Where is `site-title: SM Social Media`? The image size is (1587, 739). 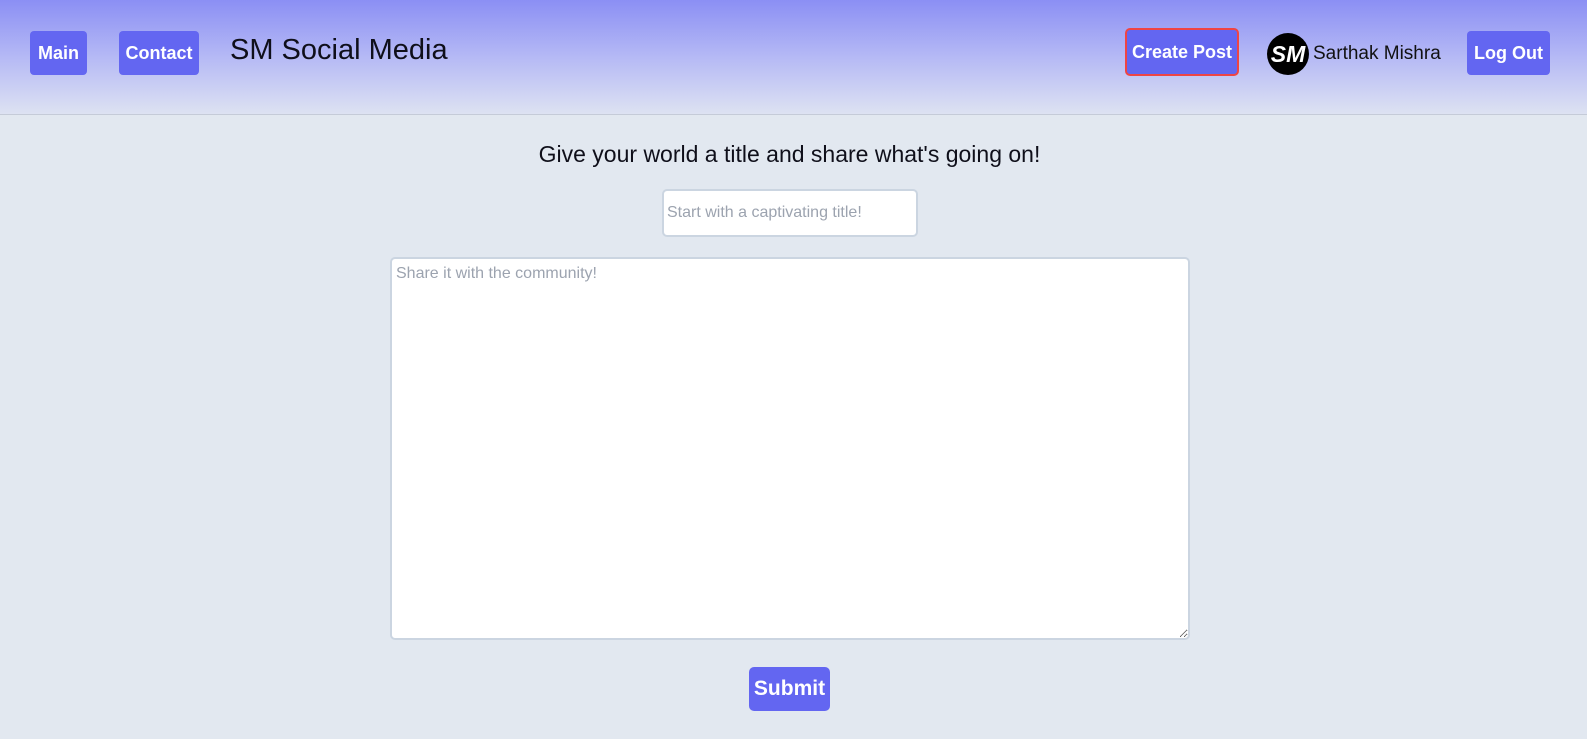
site-title: SM Social Media is located at coordinates (339, 50).